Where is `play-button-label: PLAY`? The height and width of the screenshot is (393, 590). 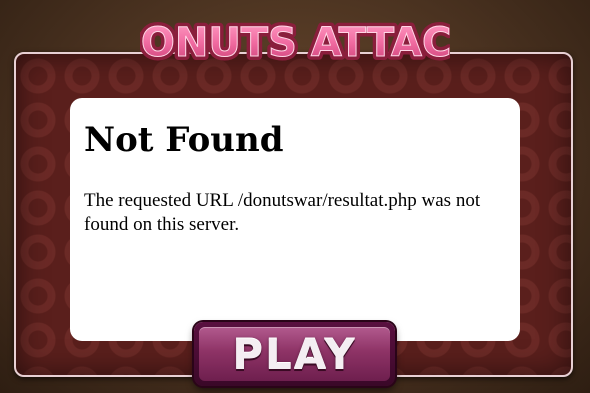
play-button-label: PLAY is located at coordinates (294, 354).